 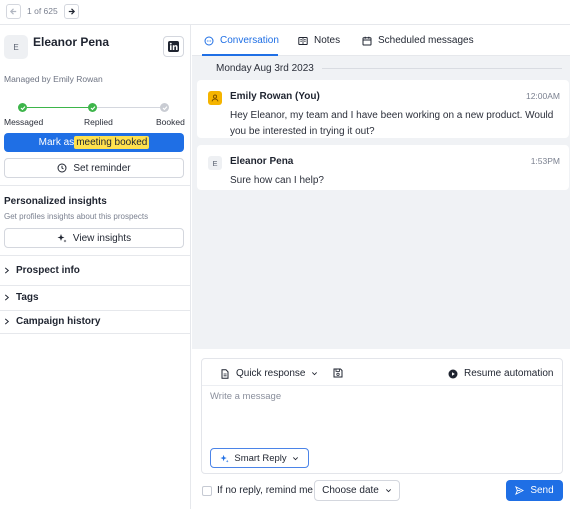 I want to click on message-body: Sure how can I help?, so click(x=277, y=180).